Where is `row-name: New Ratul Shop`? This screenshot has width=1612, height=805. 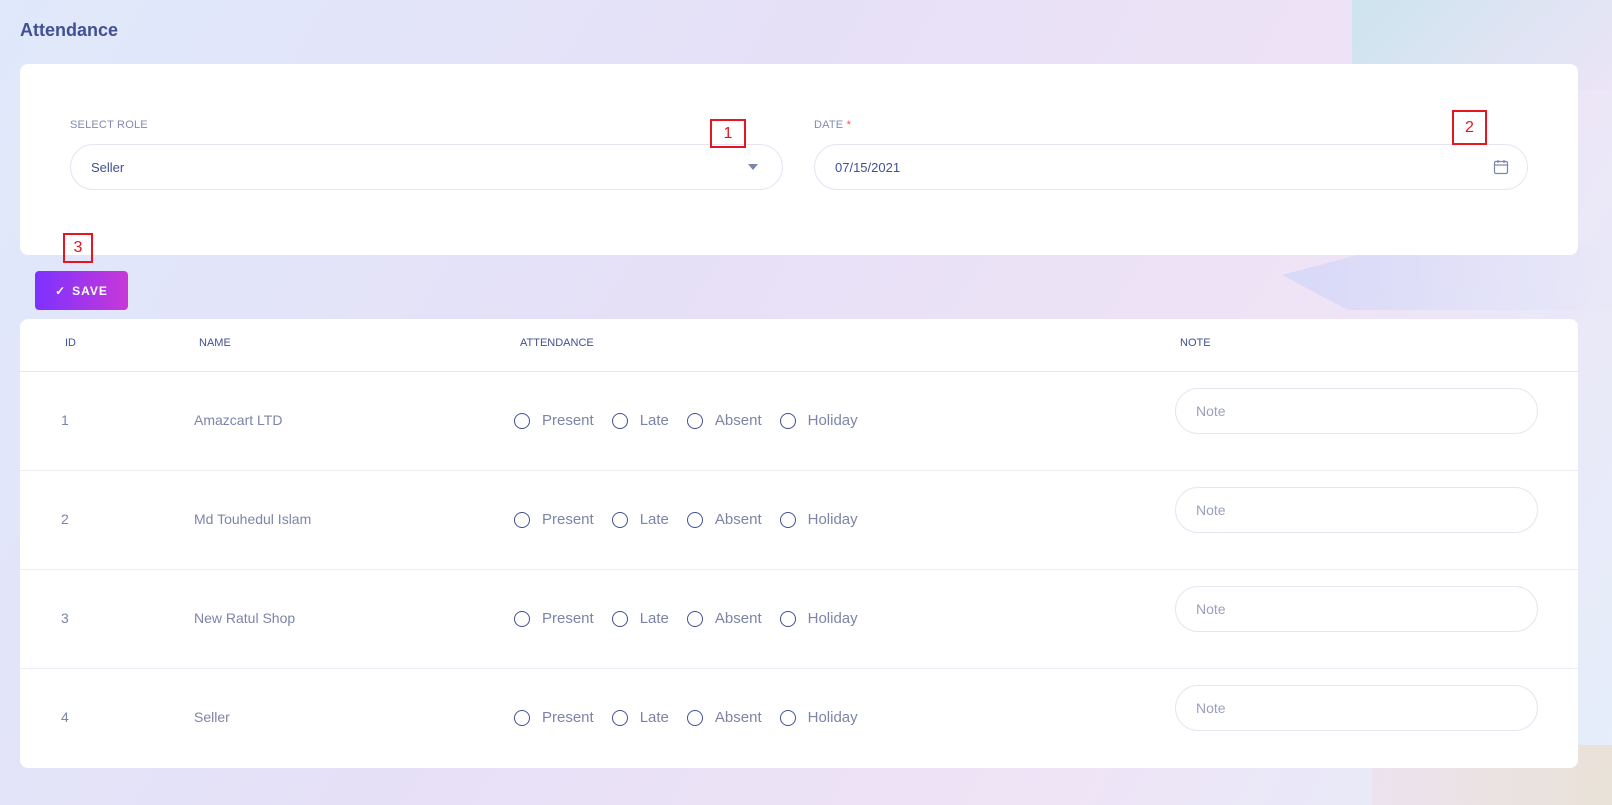 row-name: New Ratul Shop is located at coordinates (245, 618).